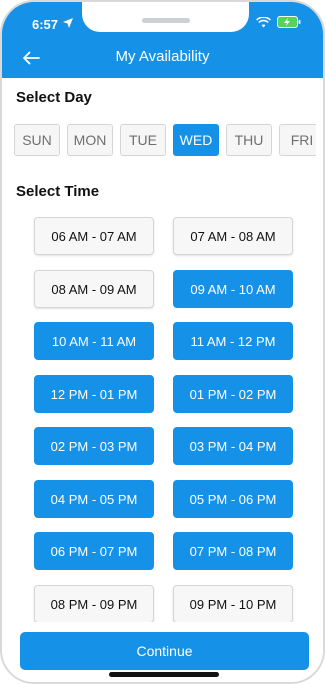  Describe the element at coordinates (162, 56) in the screenshot. I see `page-title: My Availability` at that location.